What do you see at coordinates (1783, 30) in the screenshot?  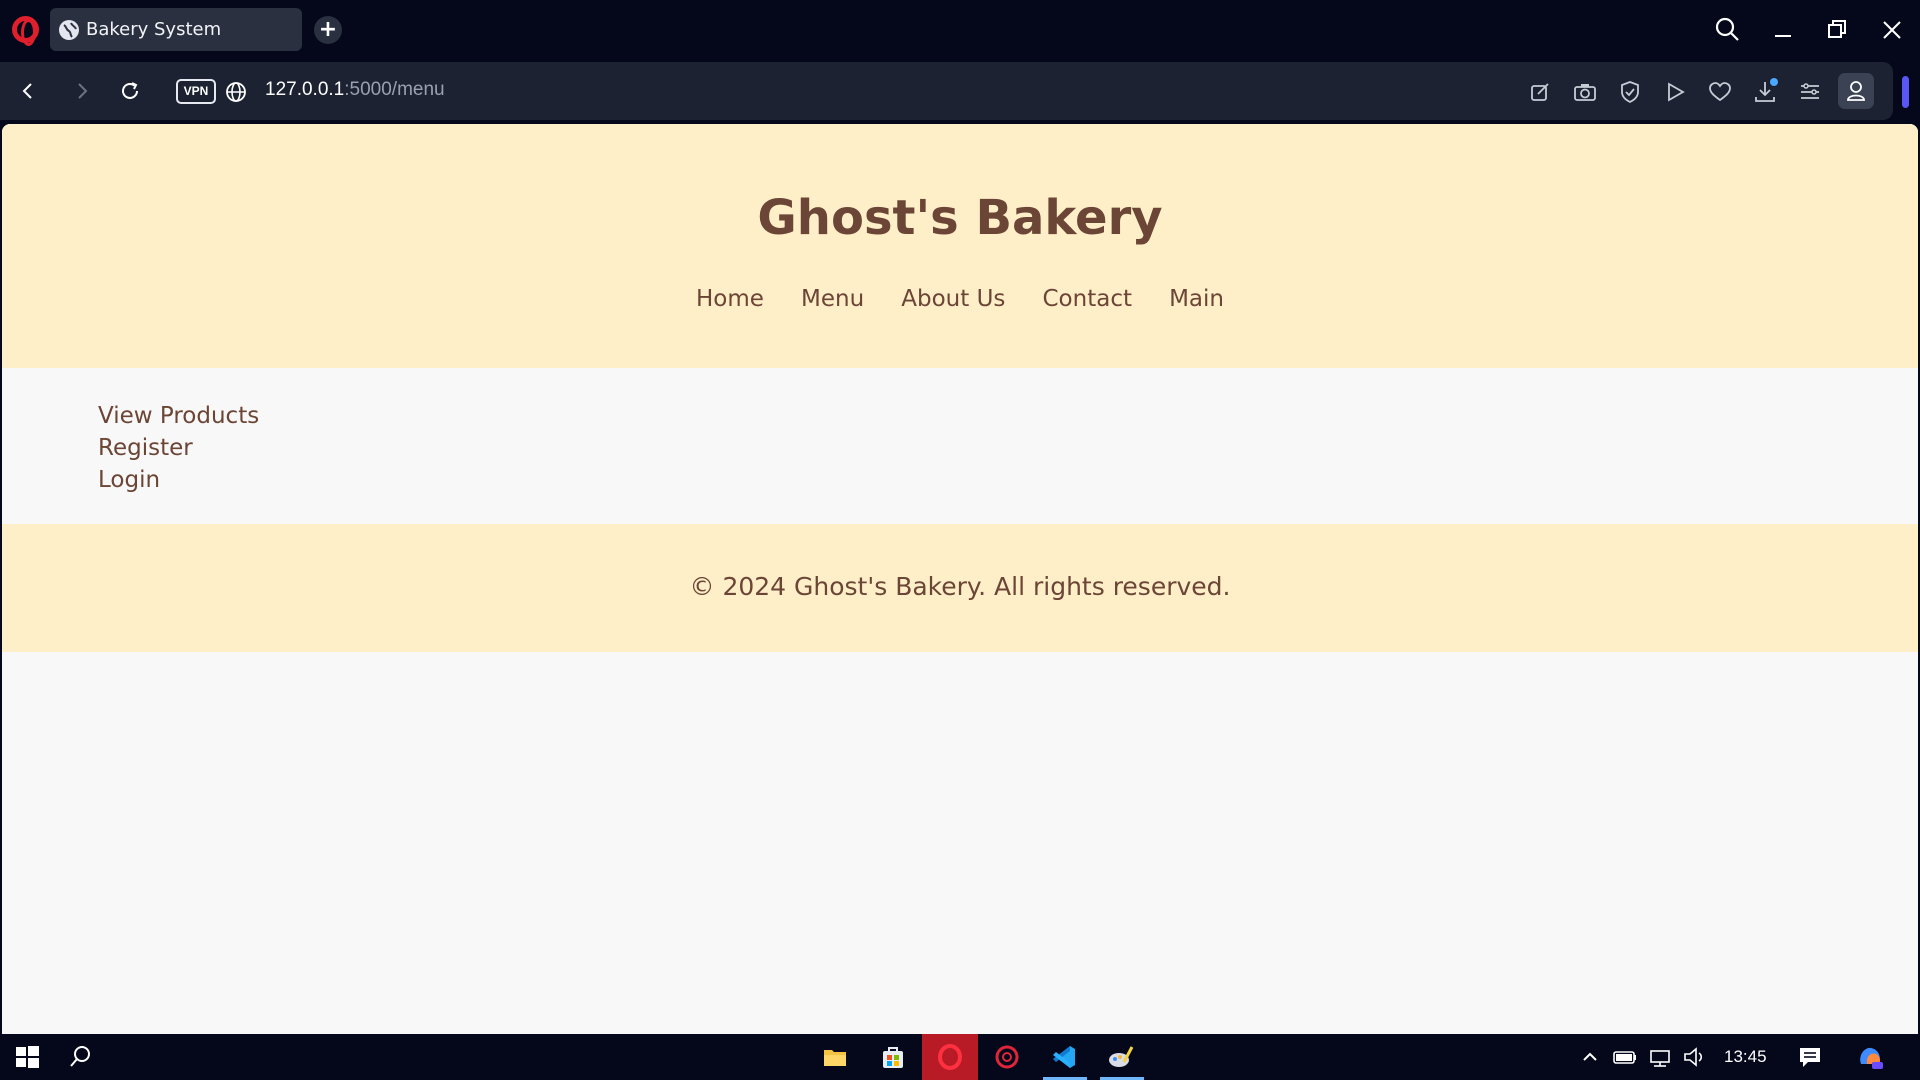 I see `minimize-icon` at bounding box center [1783, 30].